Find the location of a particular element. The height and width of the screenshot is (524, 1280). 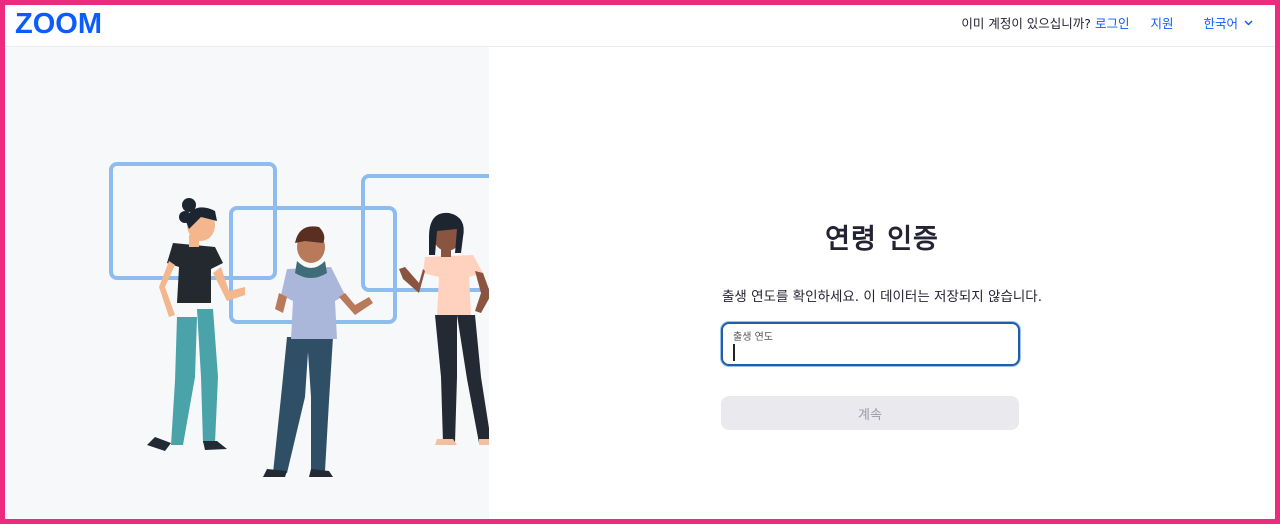

chevron-down-icon is located at coordinates (1248, 22).